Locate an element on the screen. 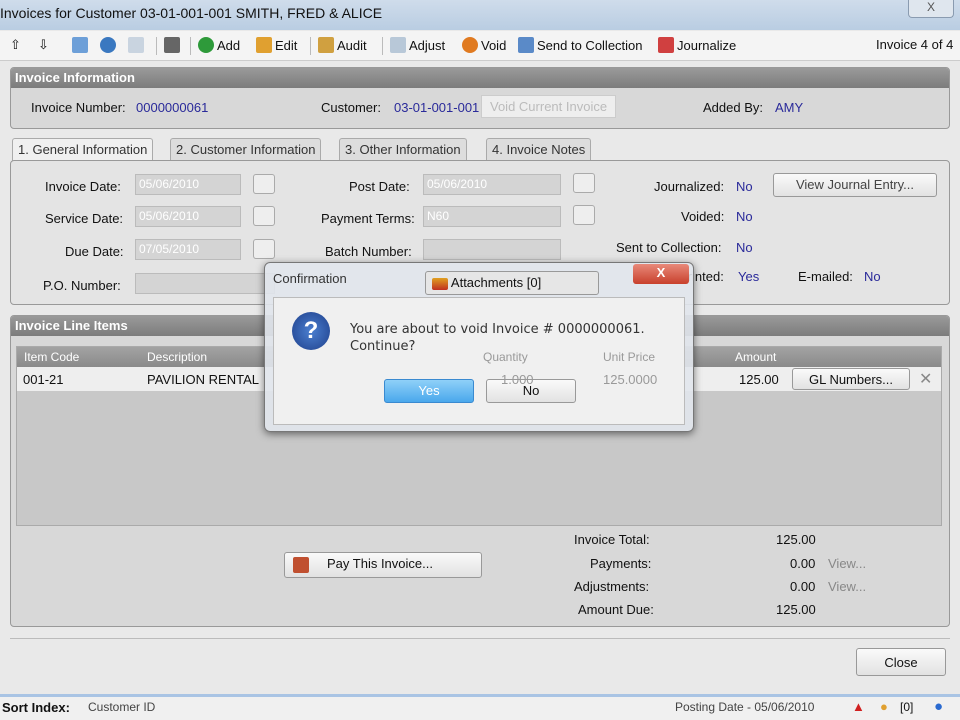 The image size is (960, 720). journalize-button: Journalize is located at coordinates (697, 45).